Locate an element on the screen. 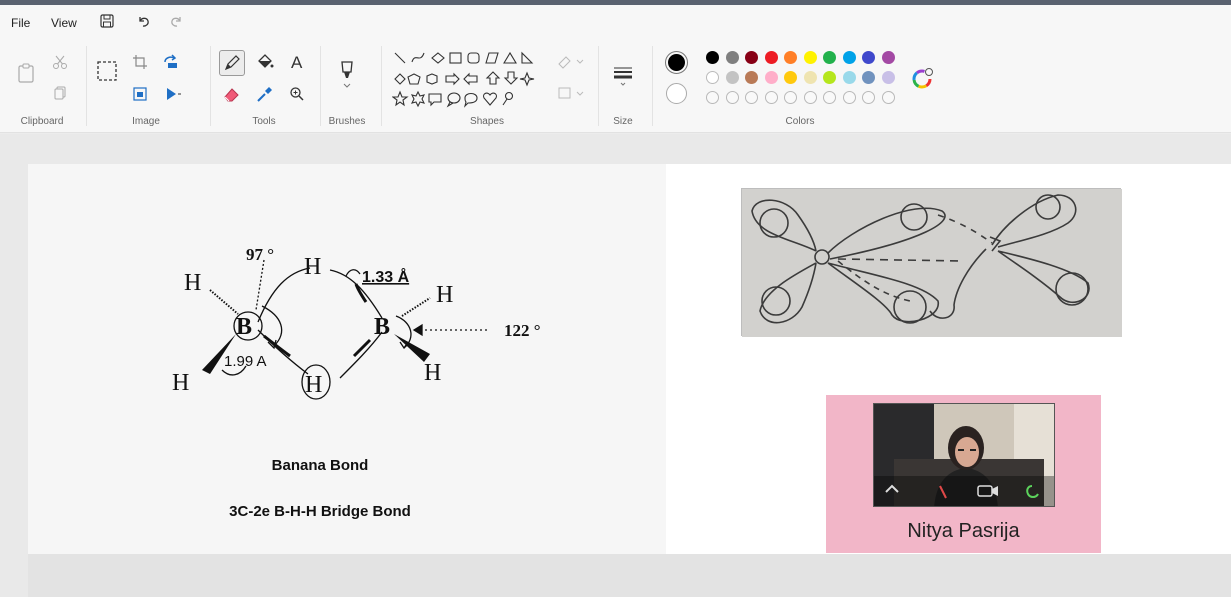 This screenshot has width=1231, height=597. label-b-right: B is located at coordinates (382, 327).